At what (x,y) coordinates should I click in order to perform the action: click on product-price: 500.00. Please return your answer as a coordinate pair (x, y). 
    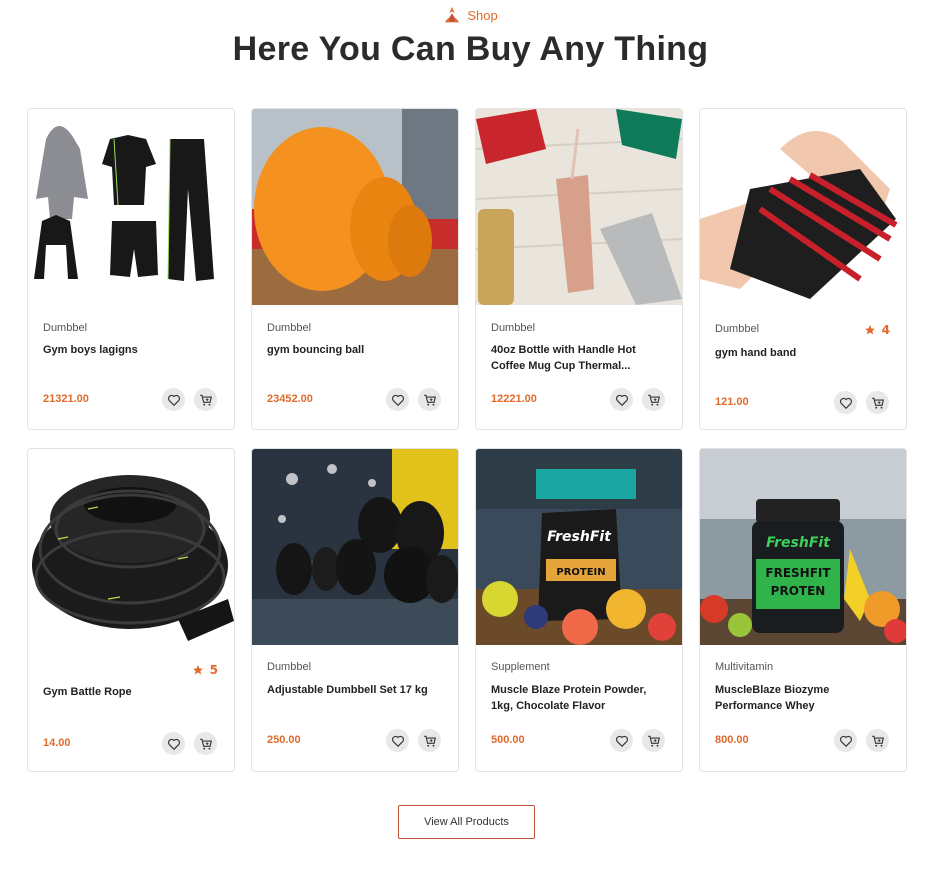
    Looking at the image, I should click on (508, 740).